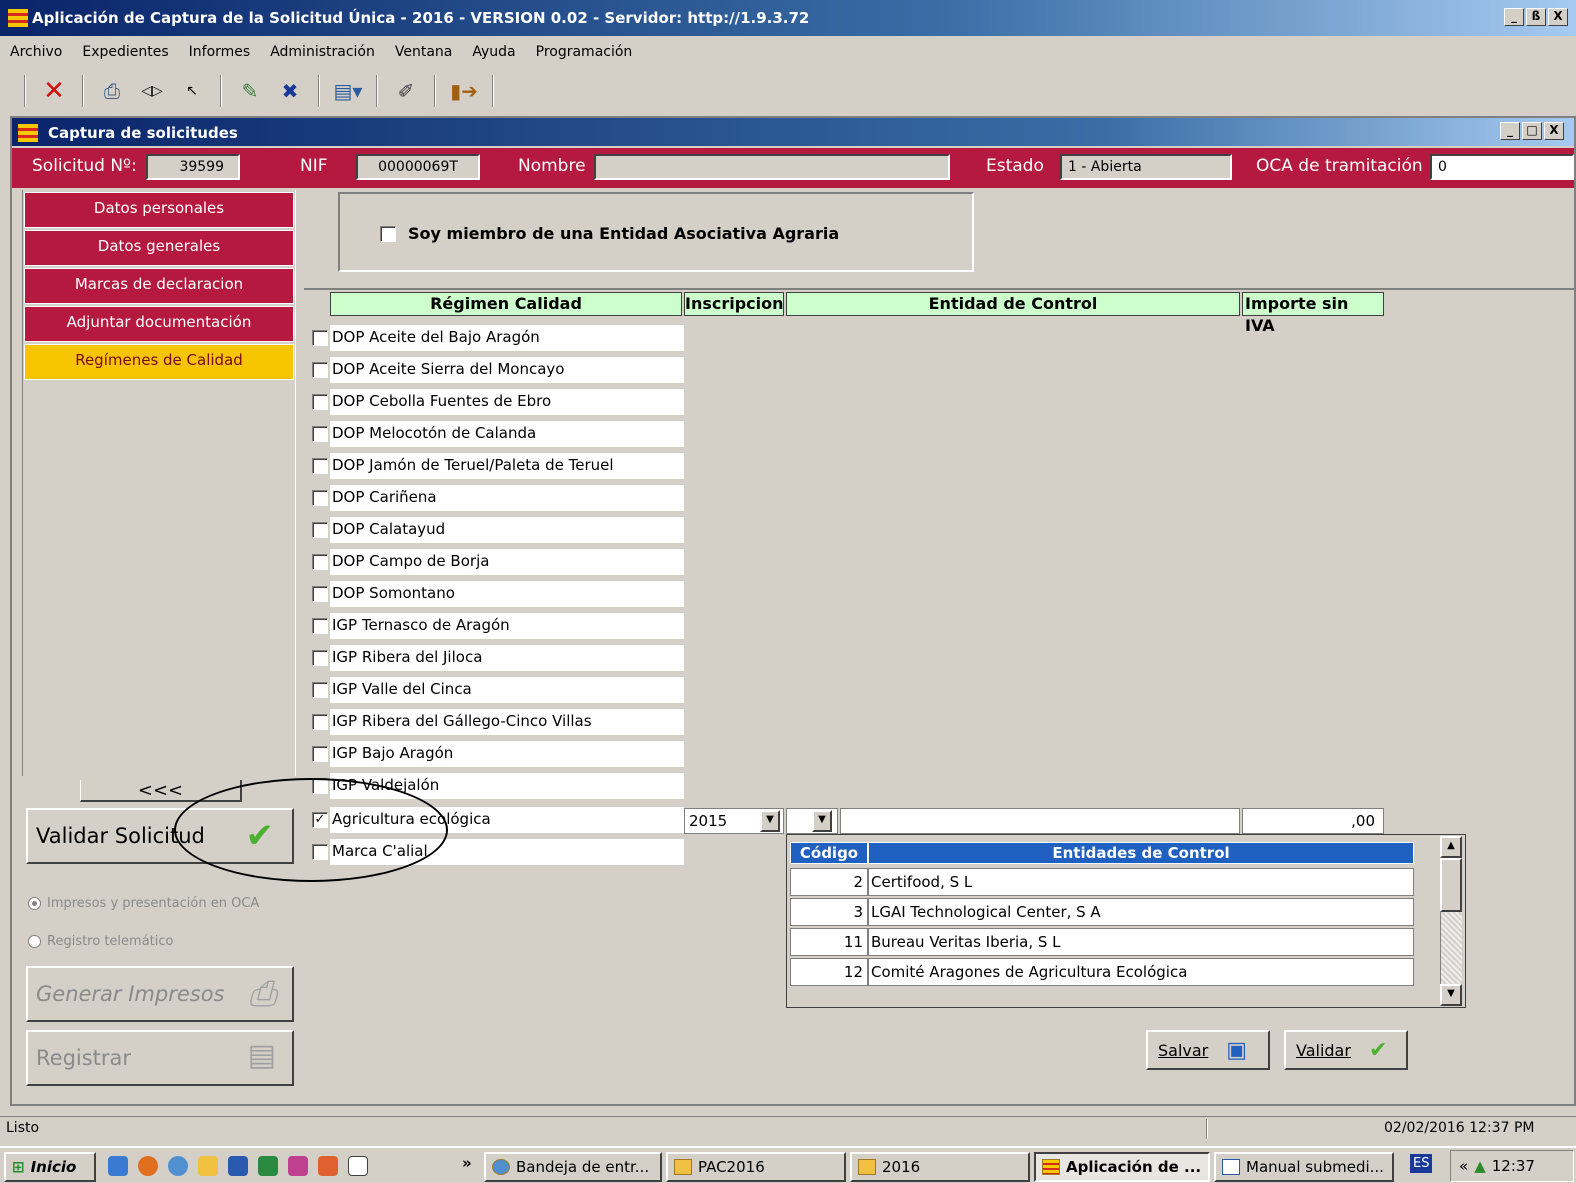 The height and width of the screenshot is (1183, 1576). Describe the element at coordinates (143, 903) in the screenshot. I see `radio-impresos-oca: Impresos y presentación en OCA` at that location.